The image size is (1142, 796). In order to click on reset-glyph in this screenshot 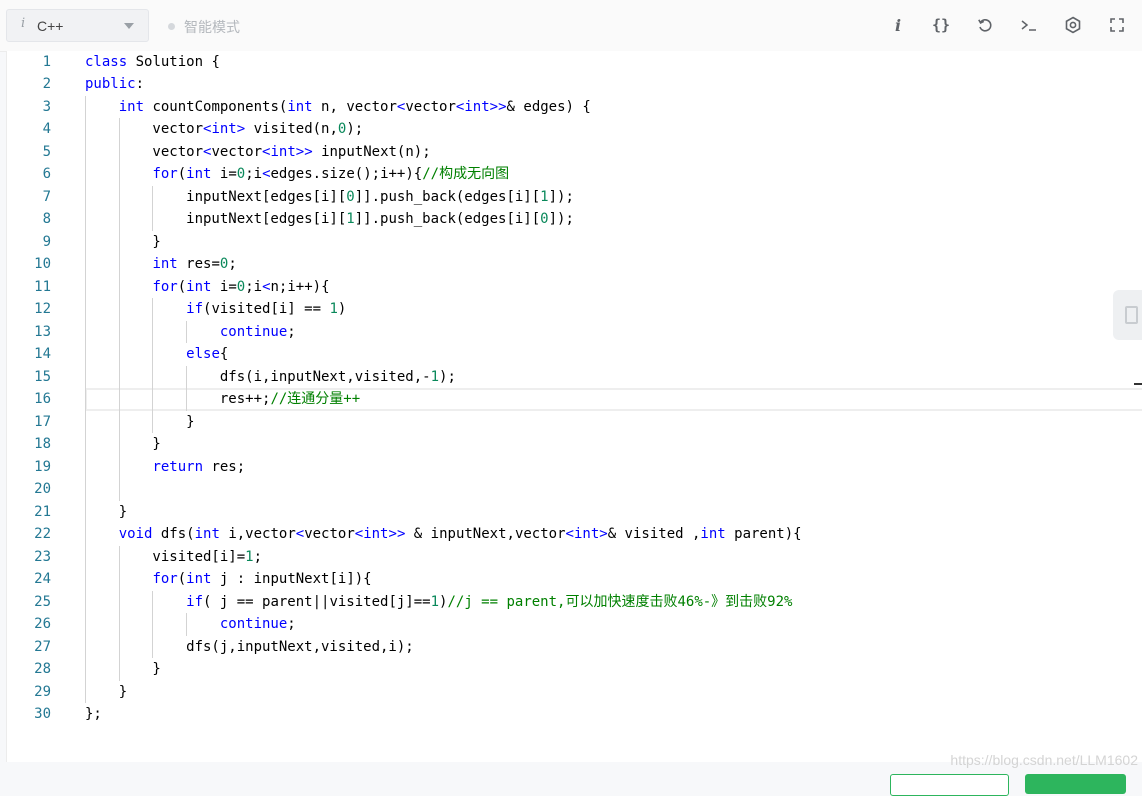, I will do `click(985, 25)`.